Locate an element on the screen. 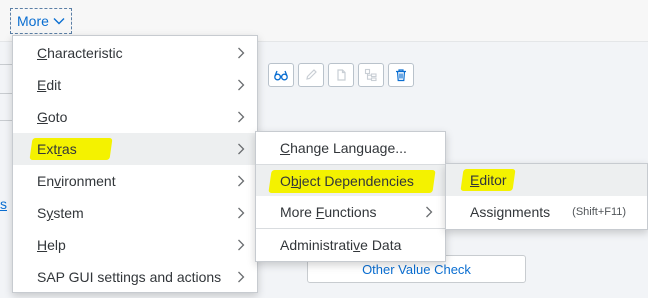  background-link-fragment: s is located at coordinates (3, 204).